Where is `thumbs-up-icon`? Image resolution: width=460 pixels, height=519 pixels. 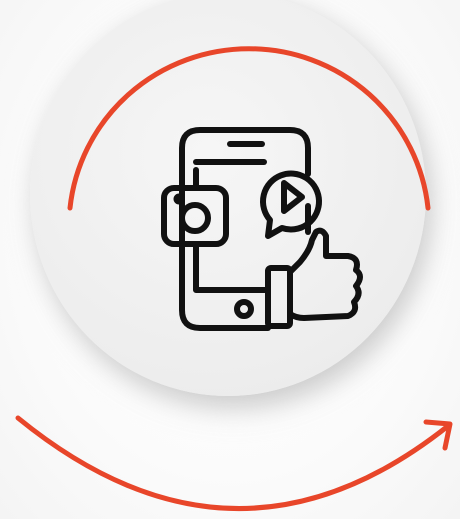 thumbs-up-icon is located at coordinates (314, 278).